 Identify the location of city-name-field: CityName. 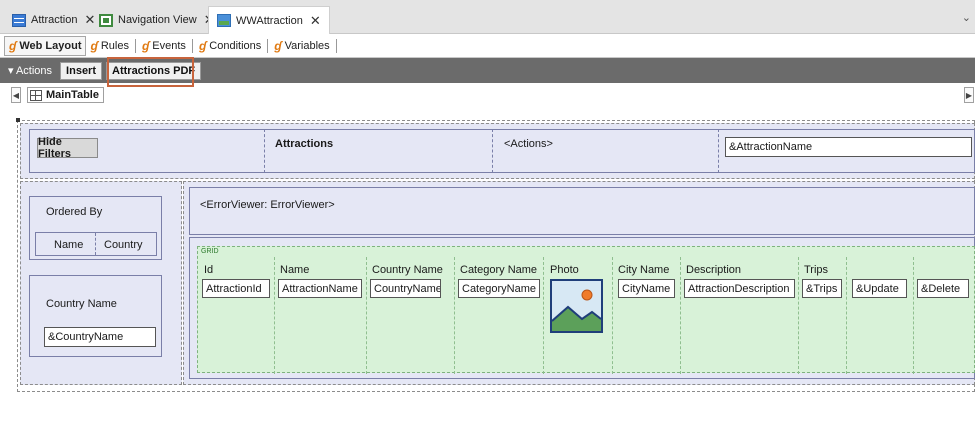
(646, 288).